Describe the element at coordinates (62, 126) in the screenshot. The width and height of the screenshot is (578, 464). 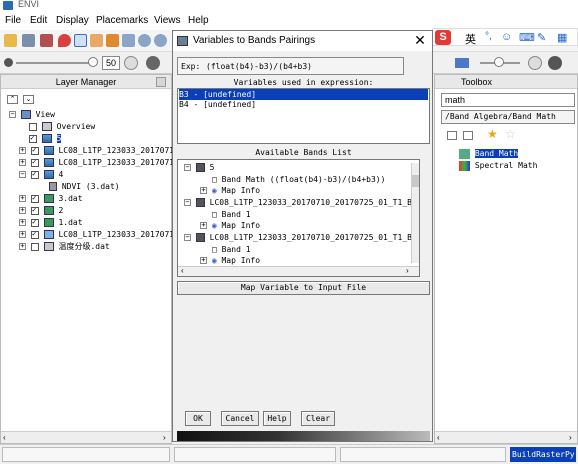
I see `tree-overview-node: Overview` at that location.